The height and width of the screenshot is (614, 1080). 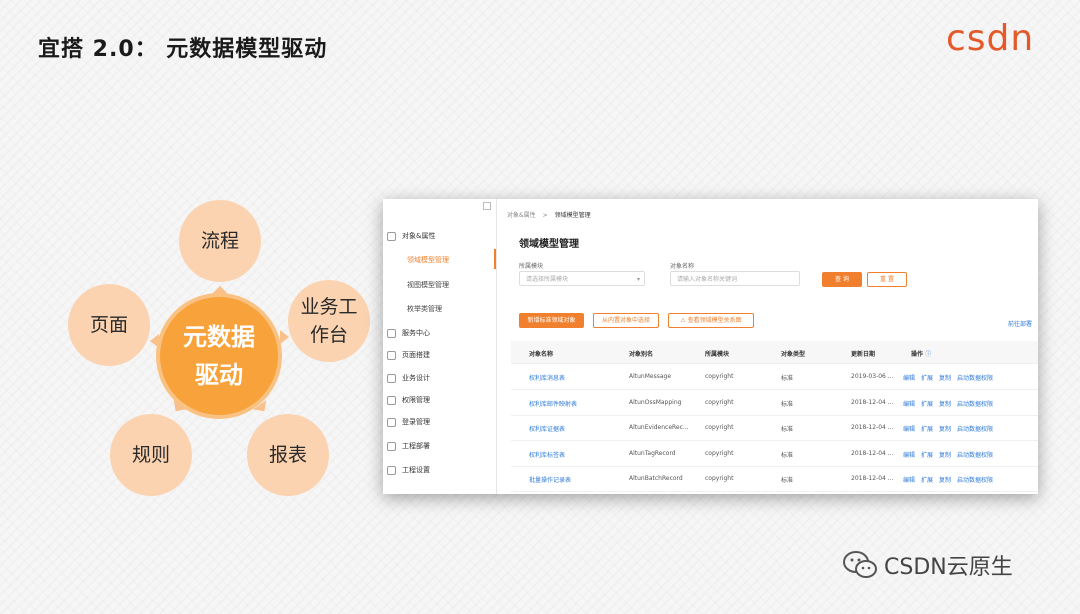 I want to click on add-standard-object-button: 新增标准领域对象, so click(x=551, y=320).